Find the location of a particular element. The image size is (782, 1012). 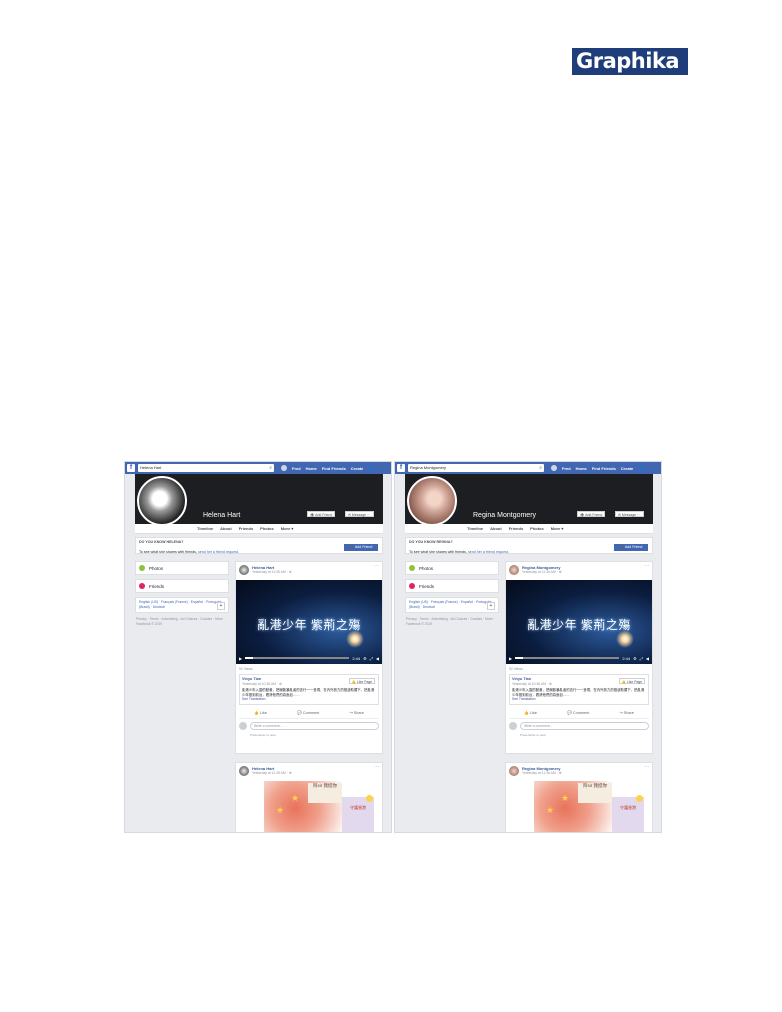

video-title: 亂港少年 紫荊之殤 is located at coordinates (579, 625).